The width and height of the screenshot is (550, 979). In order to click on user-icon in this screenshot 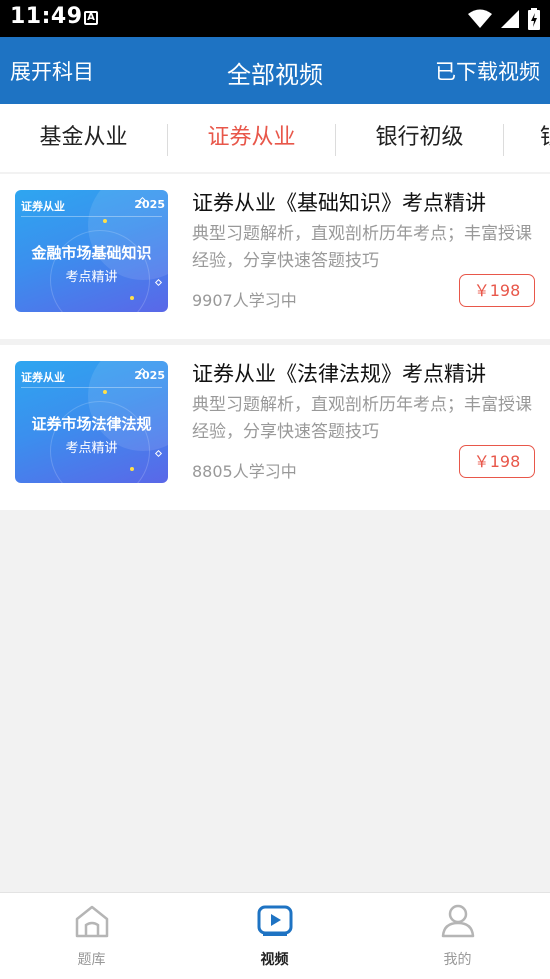, I will do `click(458, 921)`.